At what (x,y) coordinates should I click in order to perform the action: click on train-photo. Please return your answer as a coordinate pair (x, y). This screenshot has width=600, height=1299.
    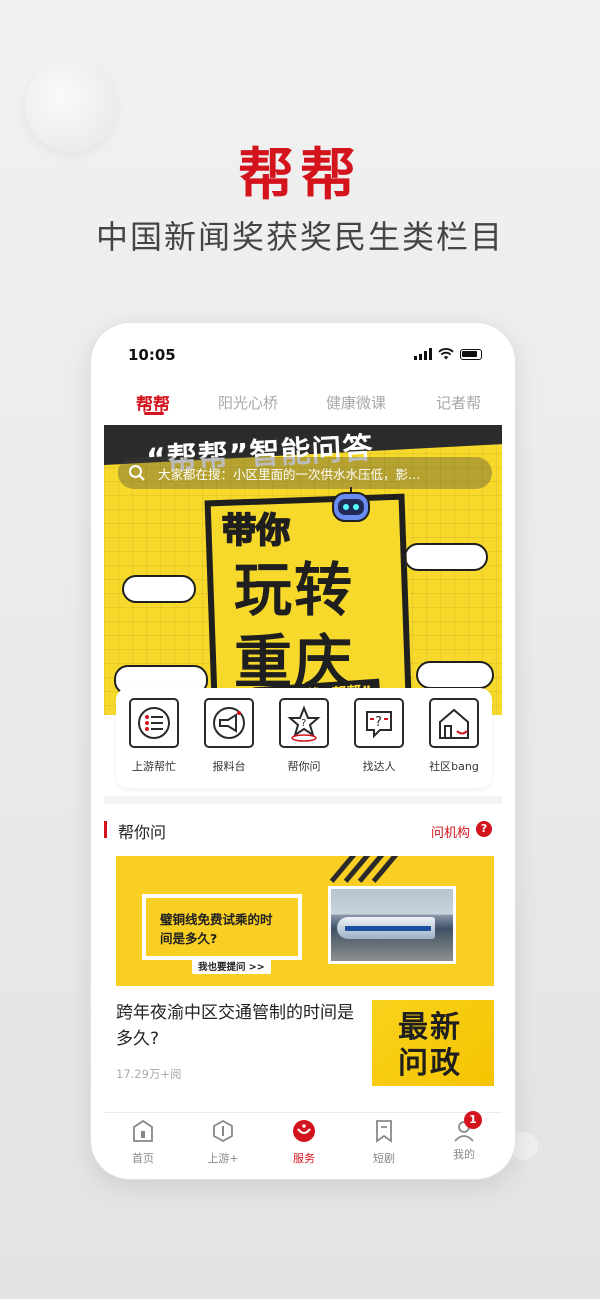
    Looking at the image, I should click on (392, 925).